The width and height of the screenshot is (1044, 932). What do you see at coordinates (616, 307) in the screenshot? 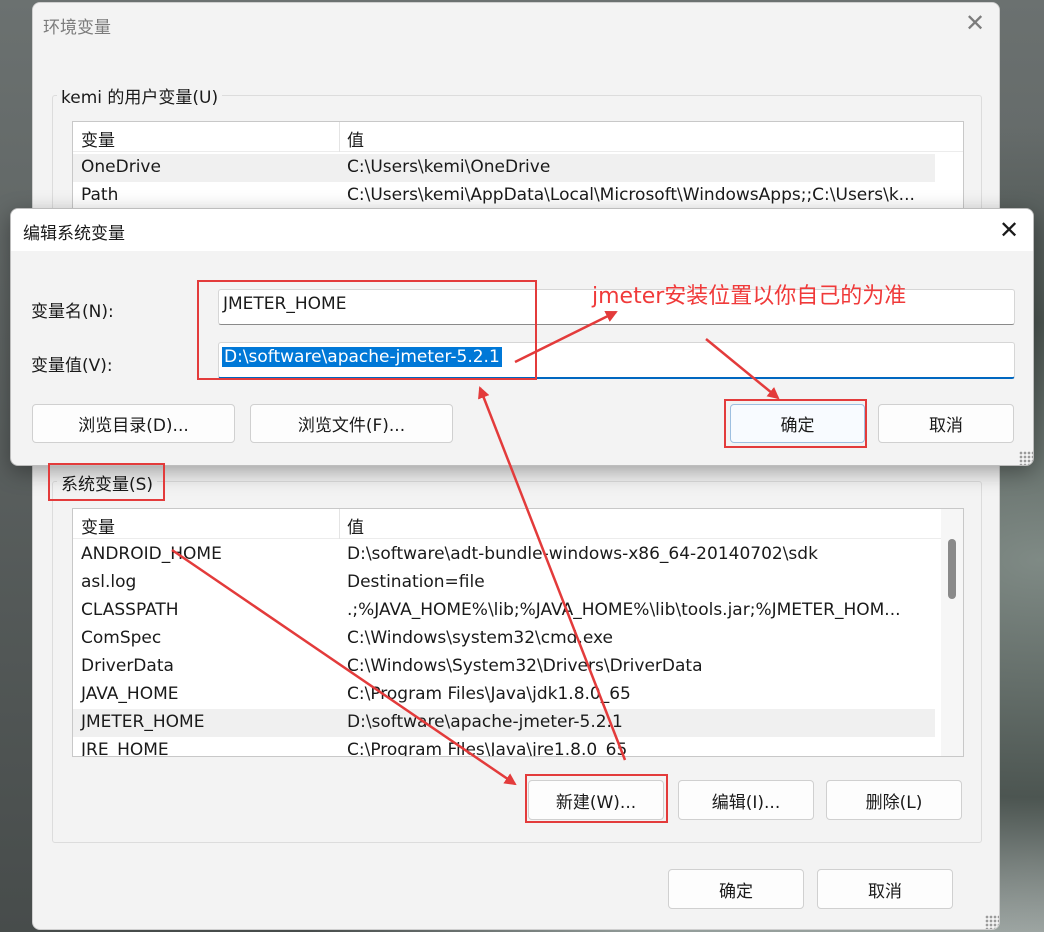
I see `variable-name-input: JMETER_HOME` at bounding box center [616, 307].